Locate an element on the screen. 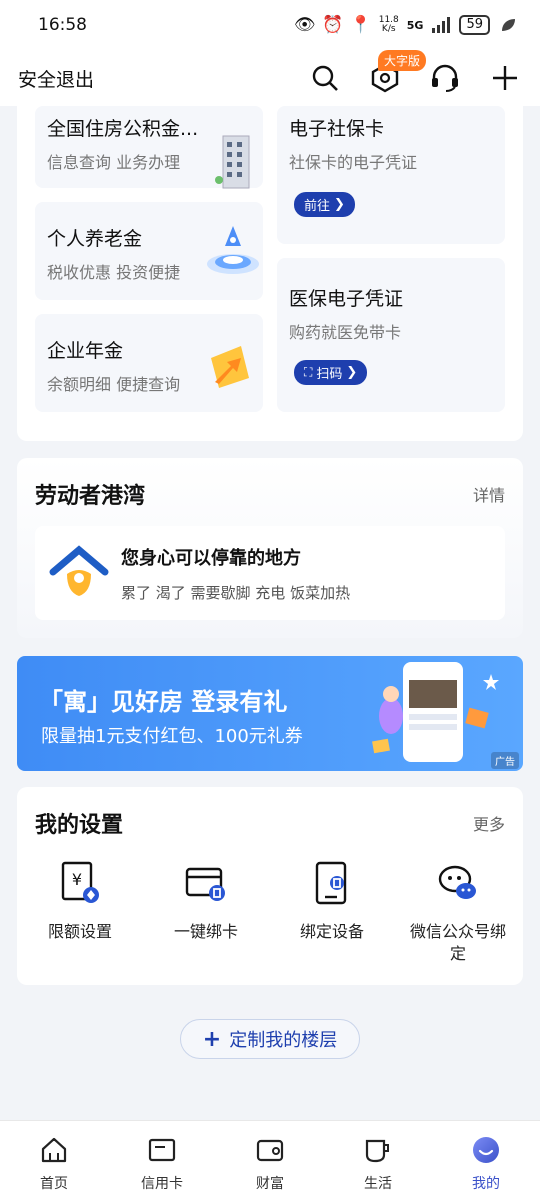 The height and width of the screenshot is (1200, 540). tab-life-label: 生活 is located at coordinates (378, 1184).